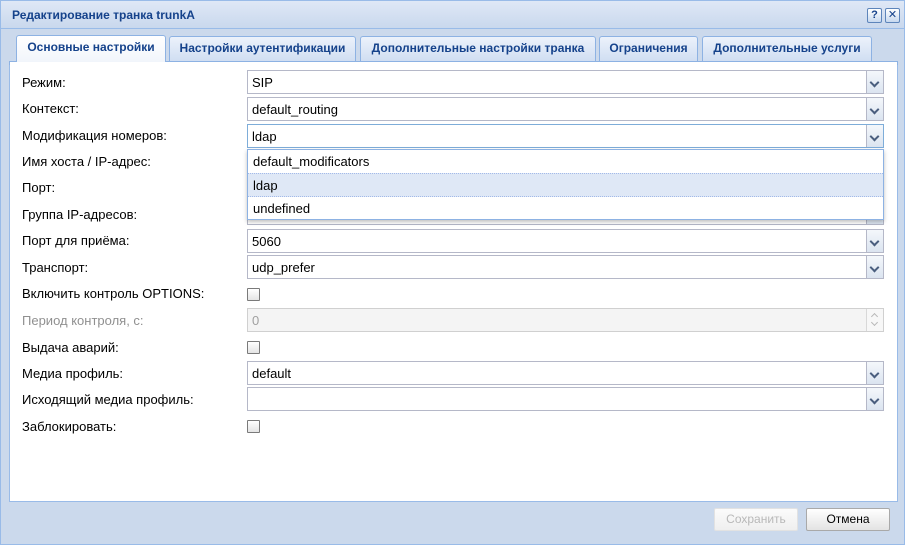 The height and width of the screenshot is (545, 905). I want to click on transport-label: Транспорт:, so click(55, 267).